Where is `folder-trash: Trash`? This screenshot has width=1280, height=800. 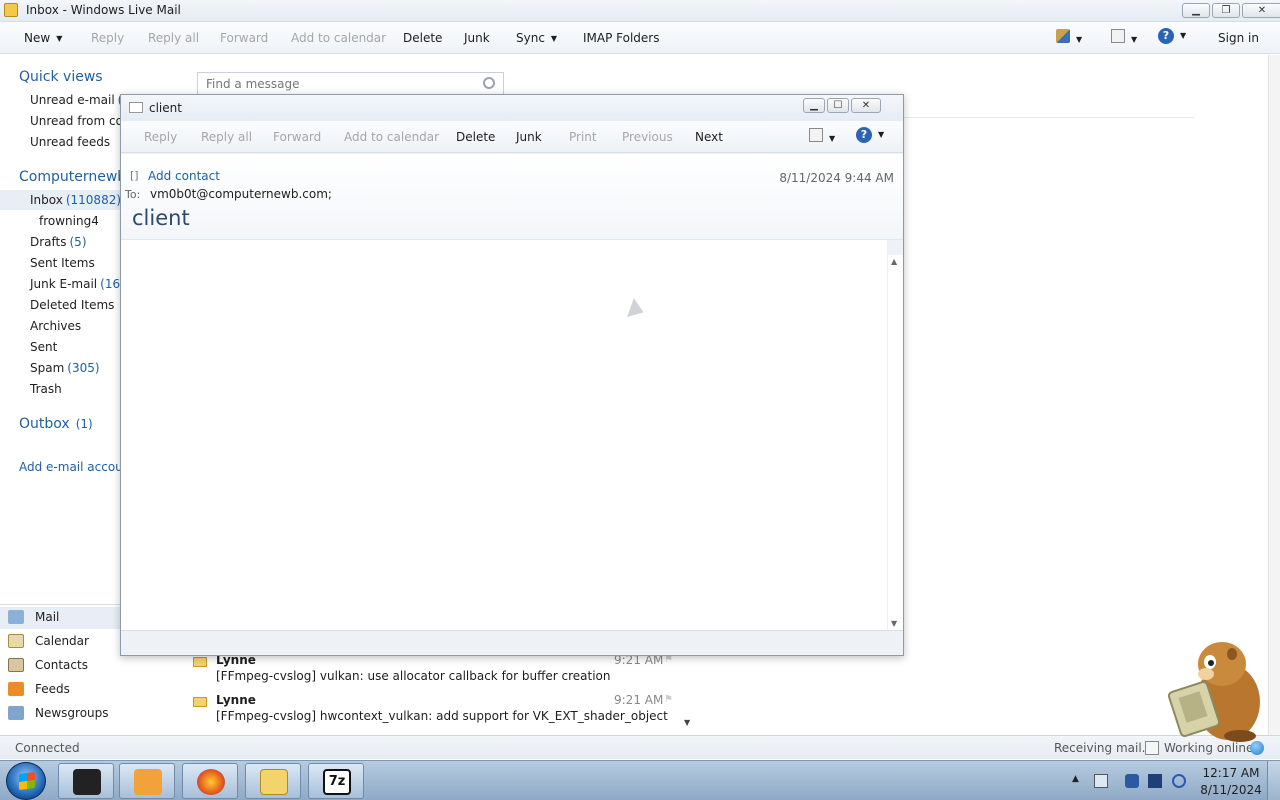
folder-trash: Trash is located at coordinates (46, 389).